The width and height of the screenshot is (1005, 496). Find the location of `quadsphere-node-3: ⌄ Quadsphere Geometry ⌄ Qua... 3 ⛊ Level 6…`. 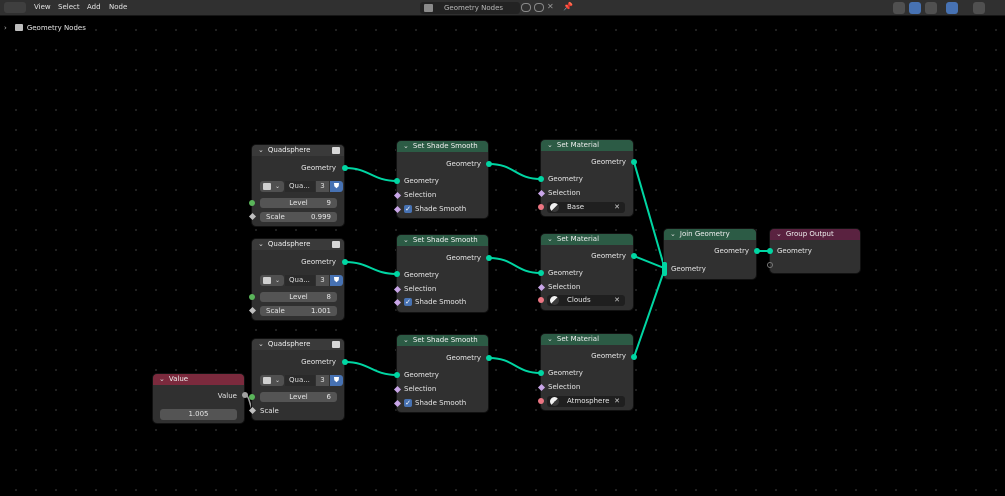

quadsphere-node-3: ⌄ Quadsphere Geometry ⌄ Qua... 3 ⛊ Level 6… is located at coordinates (298, 379).